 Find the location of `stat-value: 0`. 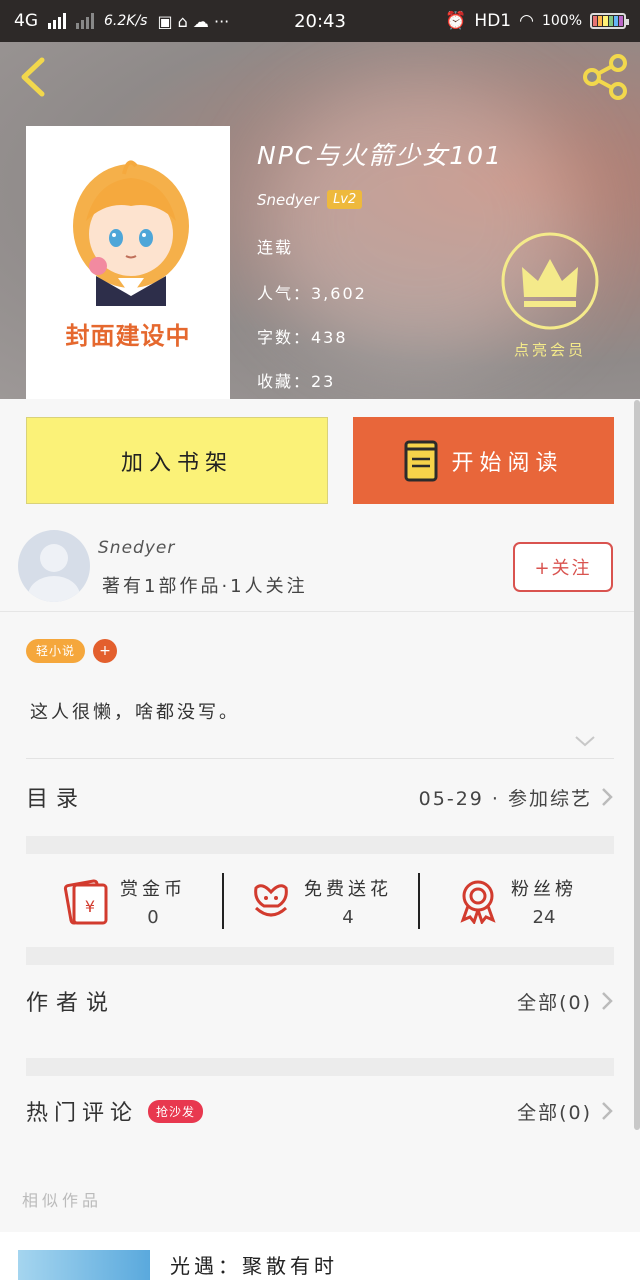

stat-value: 0 is located at coordinates (153, 917).